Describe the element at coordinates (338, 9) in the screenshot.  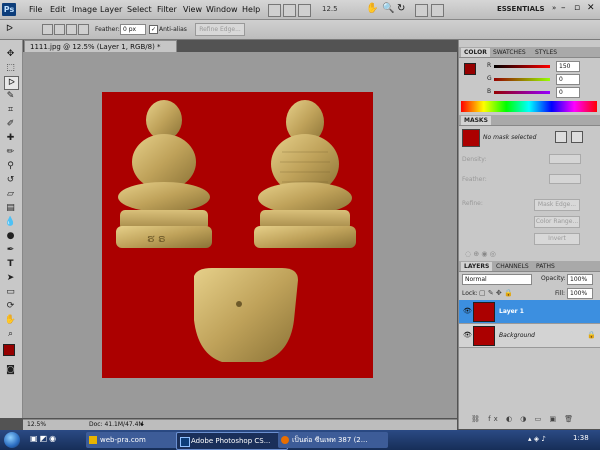
I see `zoom-level-select: 12.5` at that location.